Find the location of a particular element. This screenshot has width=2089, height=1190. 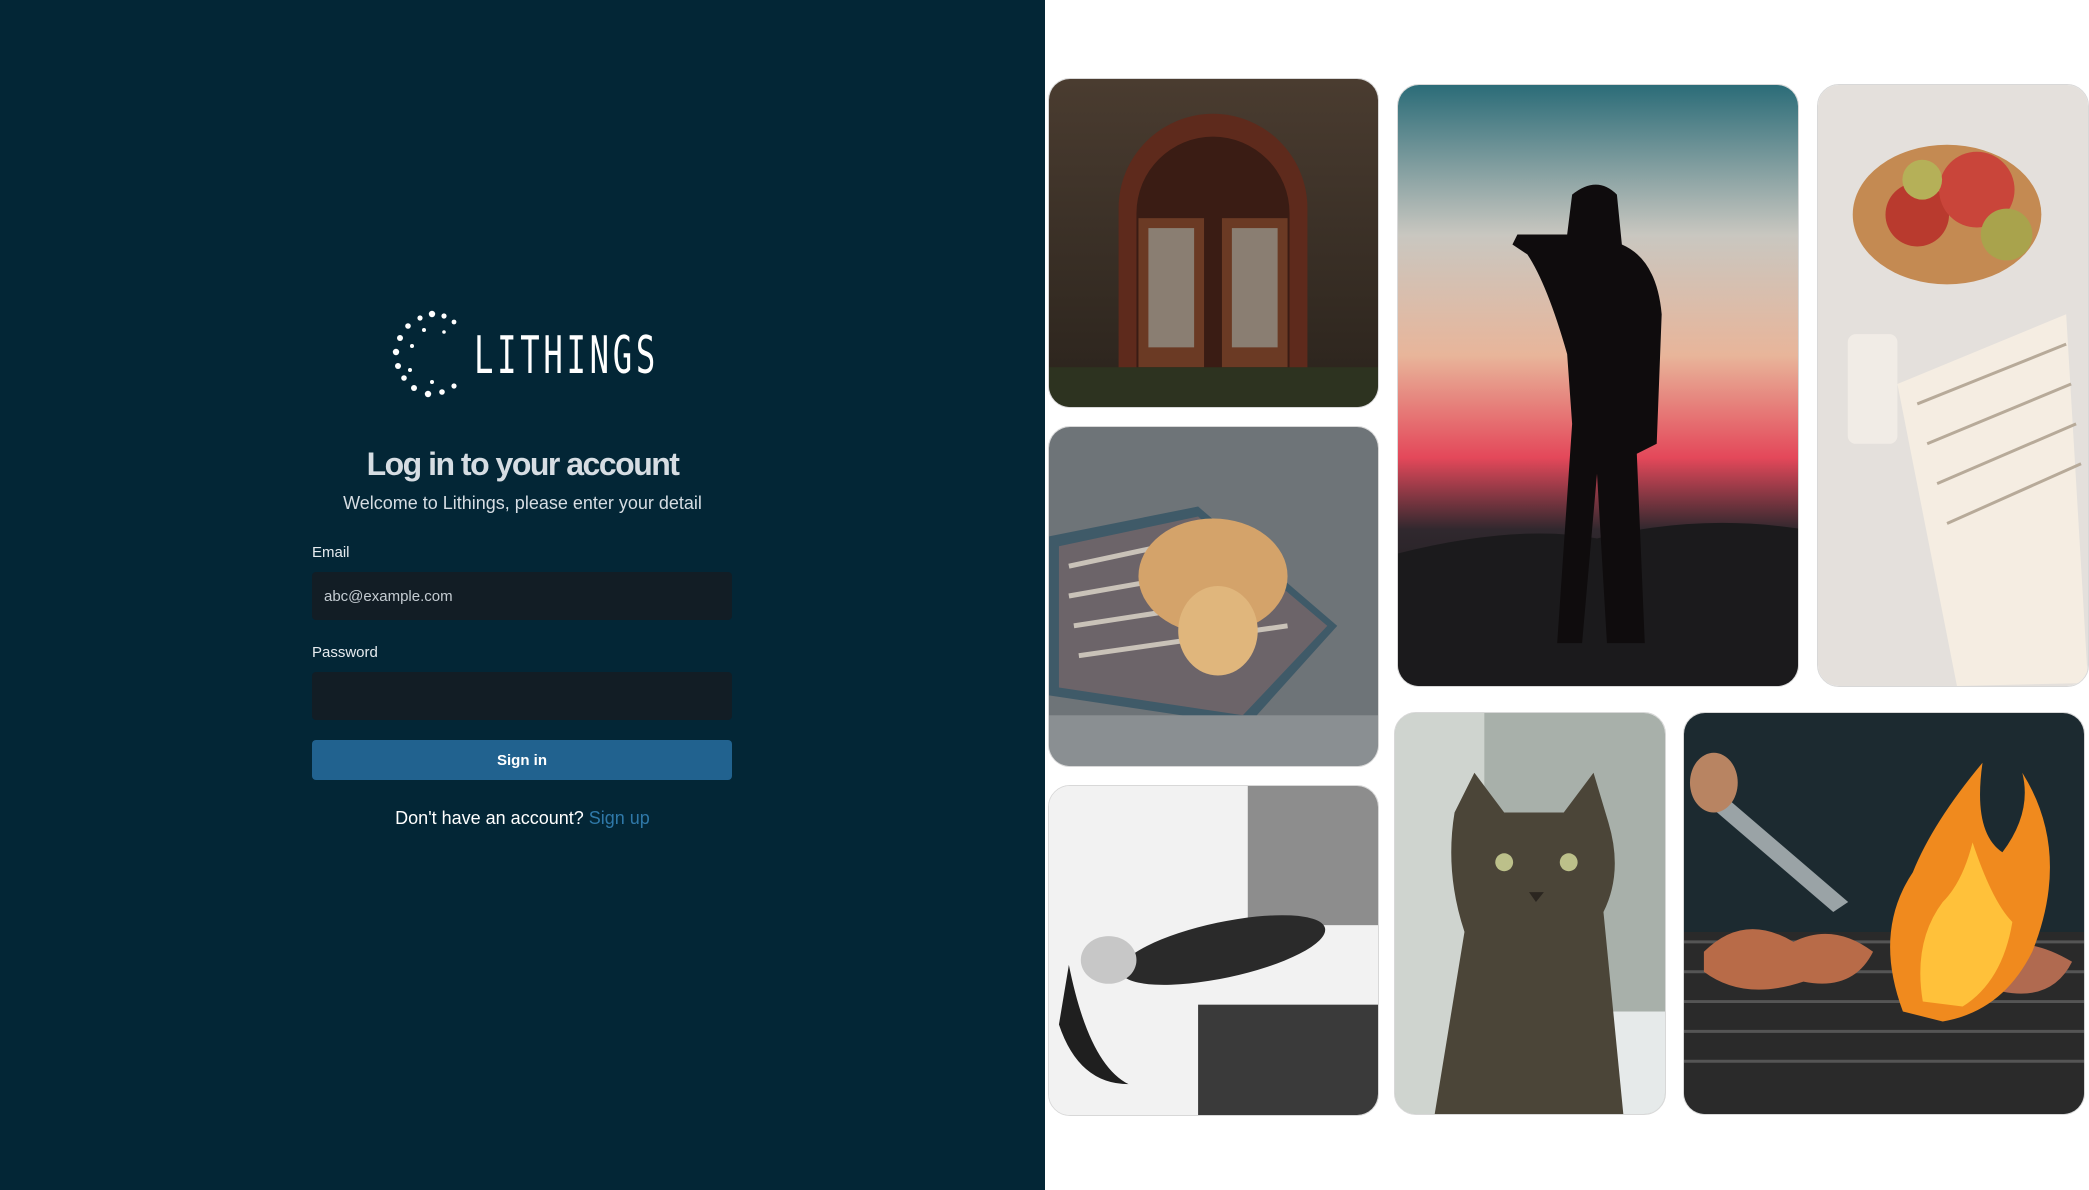

gallery-image-puppy-on-rug is located at coordinates (1213, 596).